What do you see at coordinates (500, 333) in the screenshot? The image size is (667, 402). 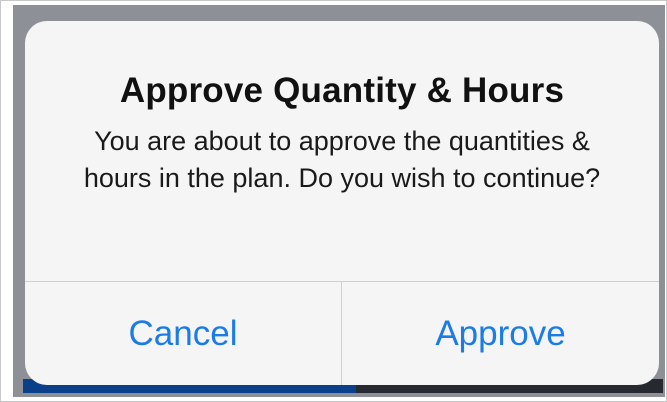 I see `approve-button: Approve` at bounding box center [500, 333].